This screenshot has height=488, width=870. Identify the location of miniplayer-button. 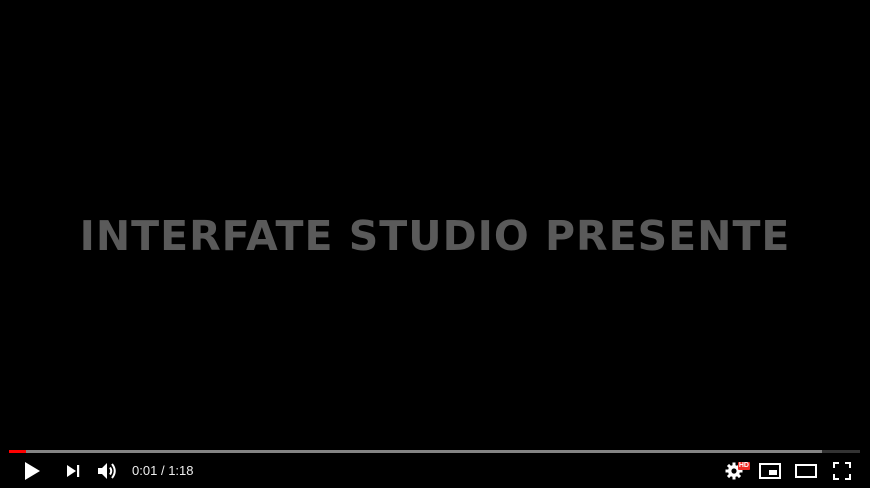
(770, 471).